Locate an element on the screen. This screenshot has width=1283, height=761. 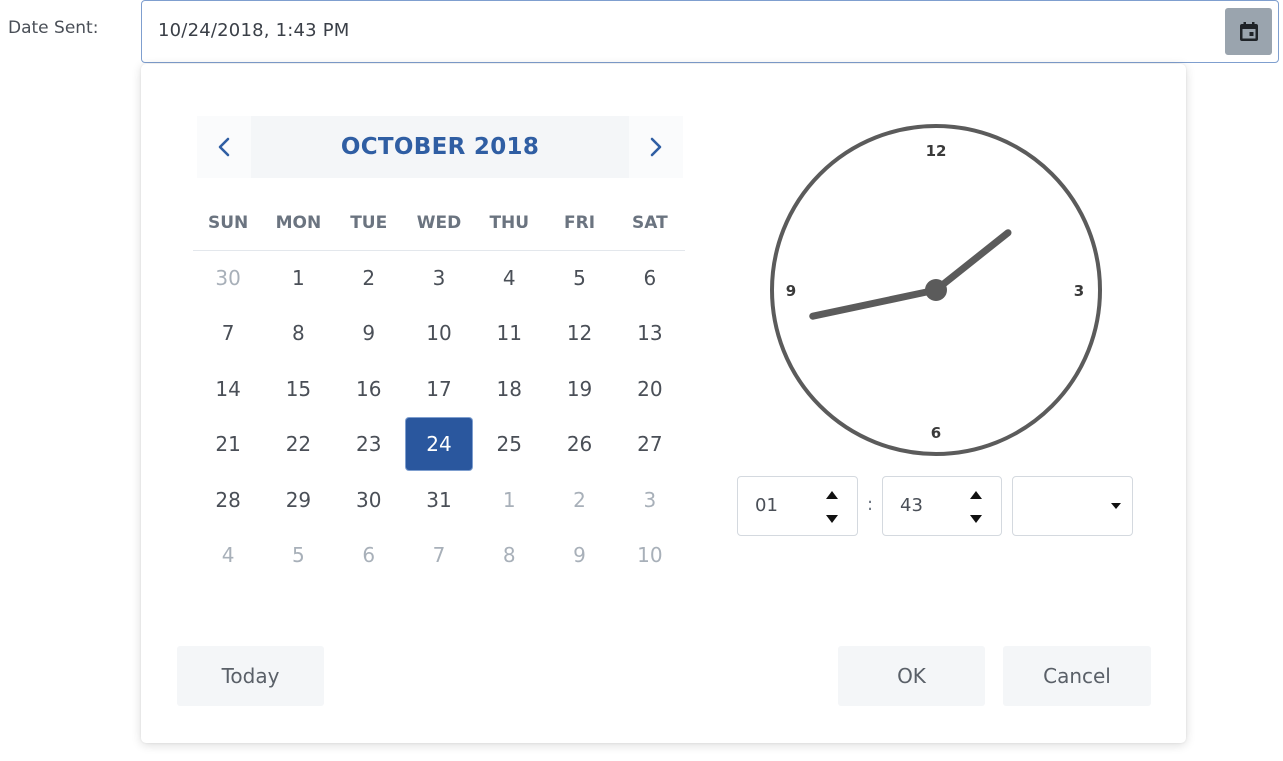
minute-stepper: 43 is located at coordinates (942, 506).